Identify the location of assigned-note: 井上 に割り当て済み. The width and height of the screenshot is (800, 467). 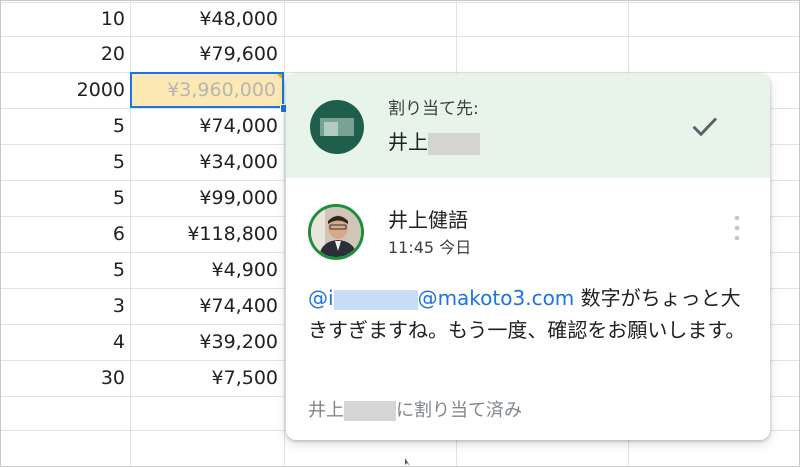
(415, 409).